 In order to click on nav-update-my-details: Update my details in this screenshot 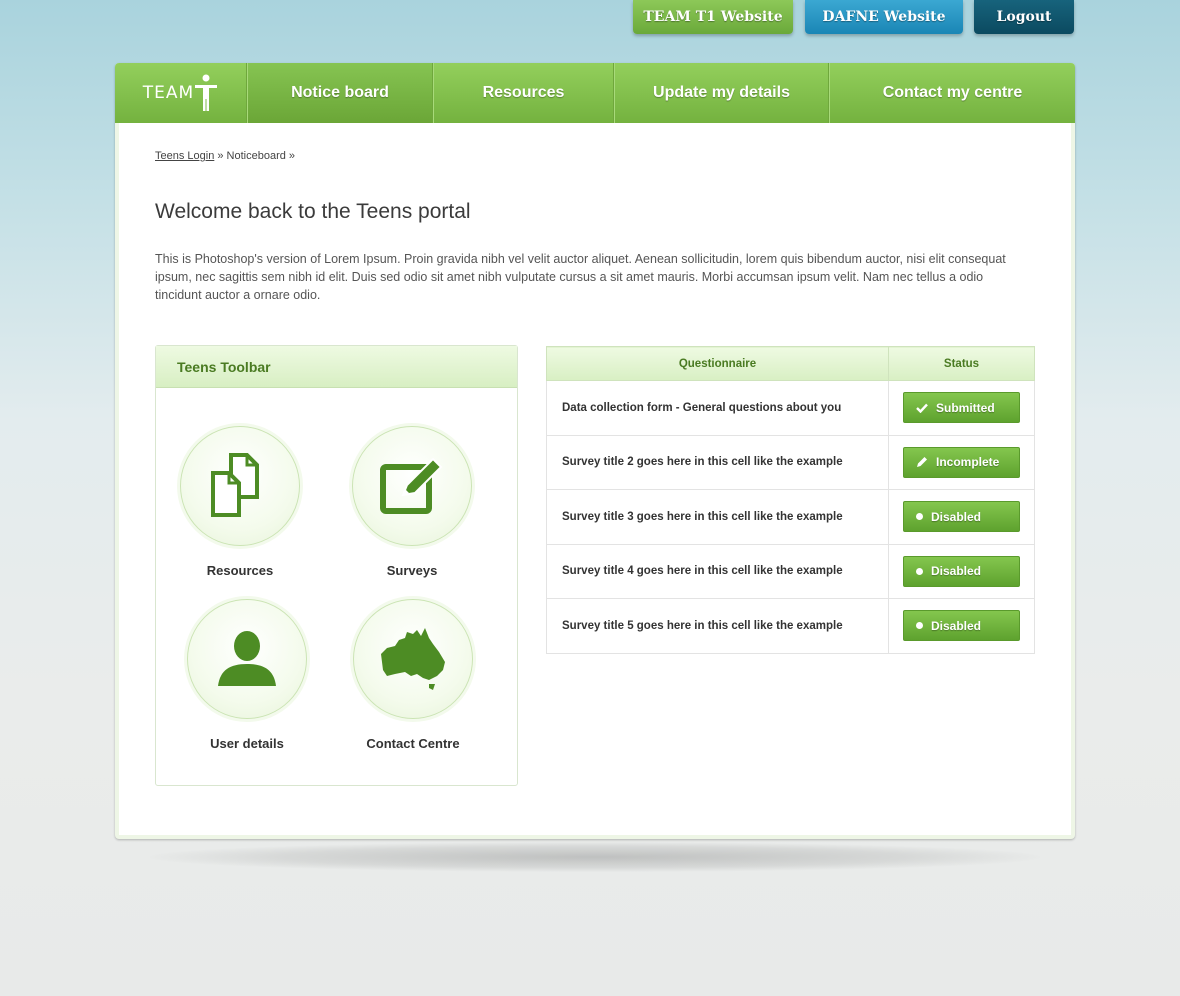, I will do `click(721, 93)`.